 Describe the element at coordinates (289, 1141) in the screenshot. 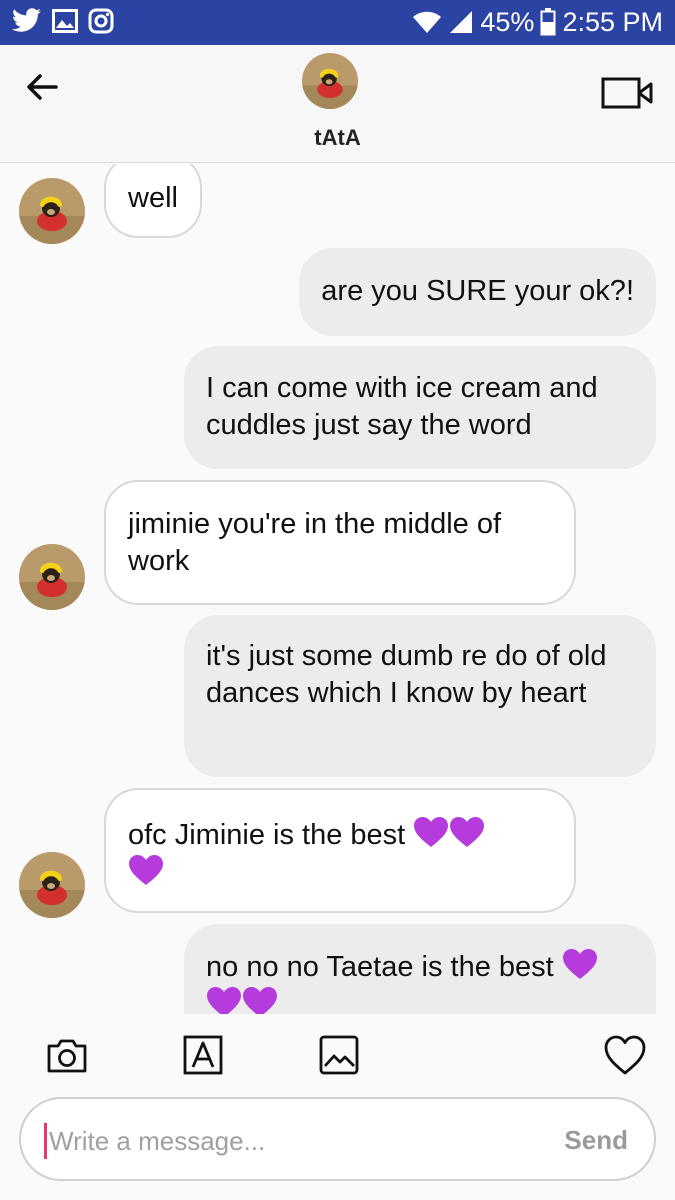

I see `message-input` at that location.